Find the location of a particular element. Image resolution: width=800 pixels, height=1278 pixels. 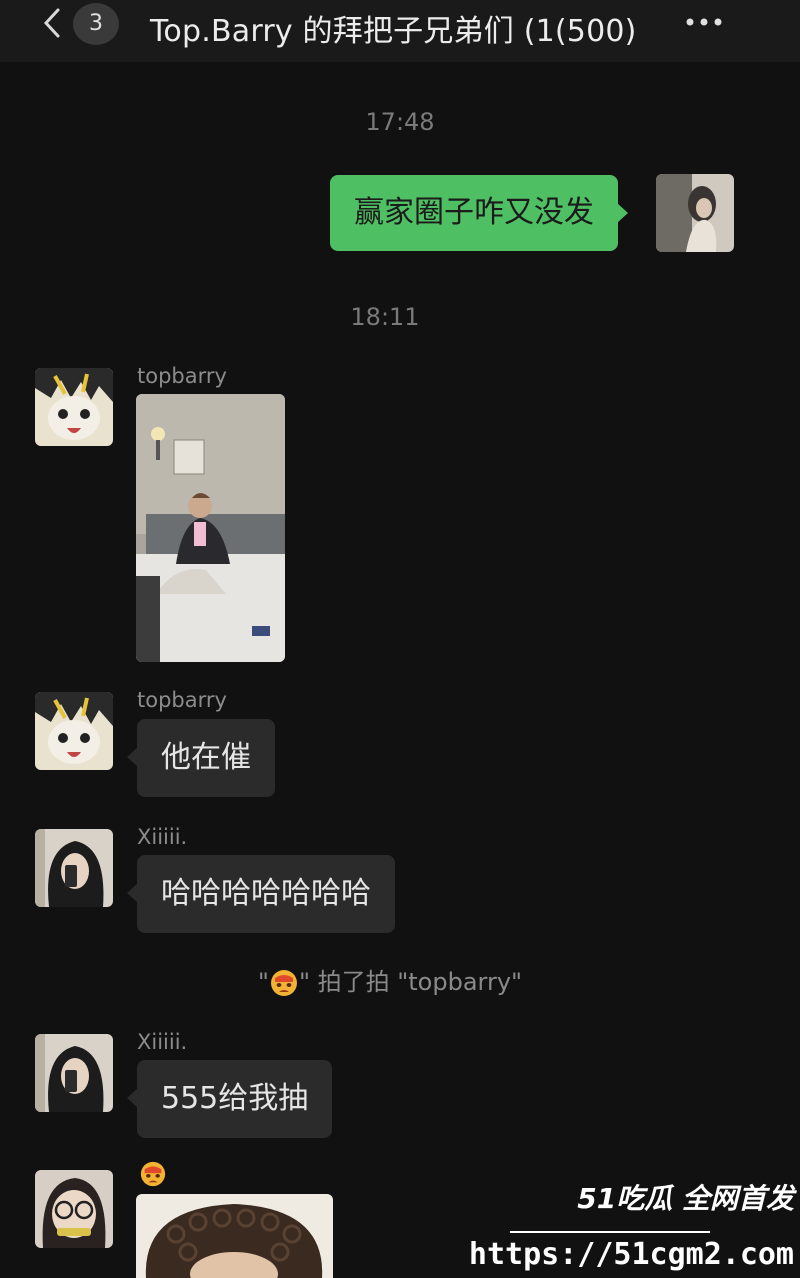

message-bubble: 他在催 is located at coordinates (201, 758).